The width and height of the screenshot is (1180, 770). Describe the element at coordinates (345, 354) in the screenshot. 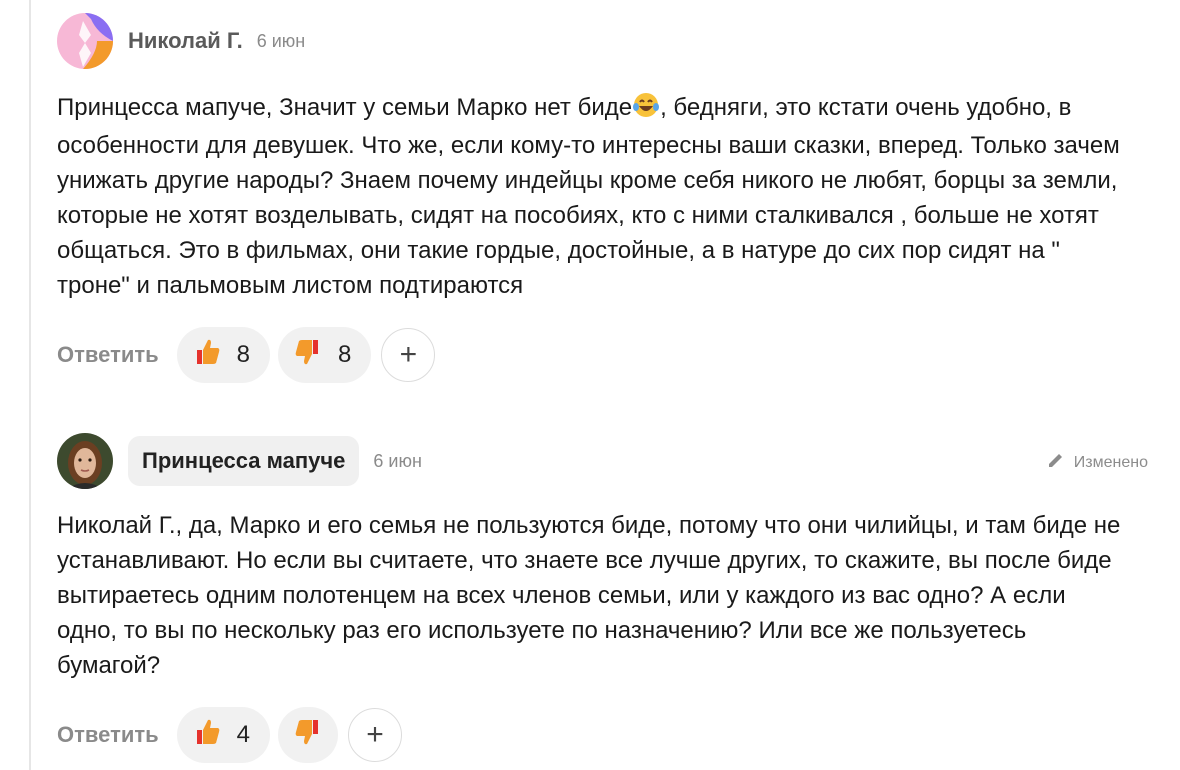

I see `dislike-count: 8` at that location.